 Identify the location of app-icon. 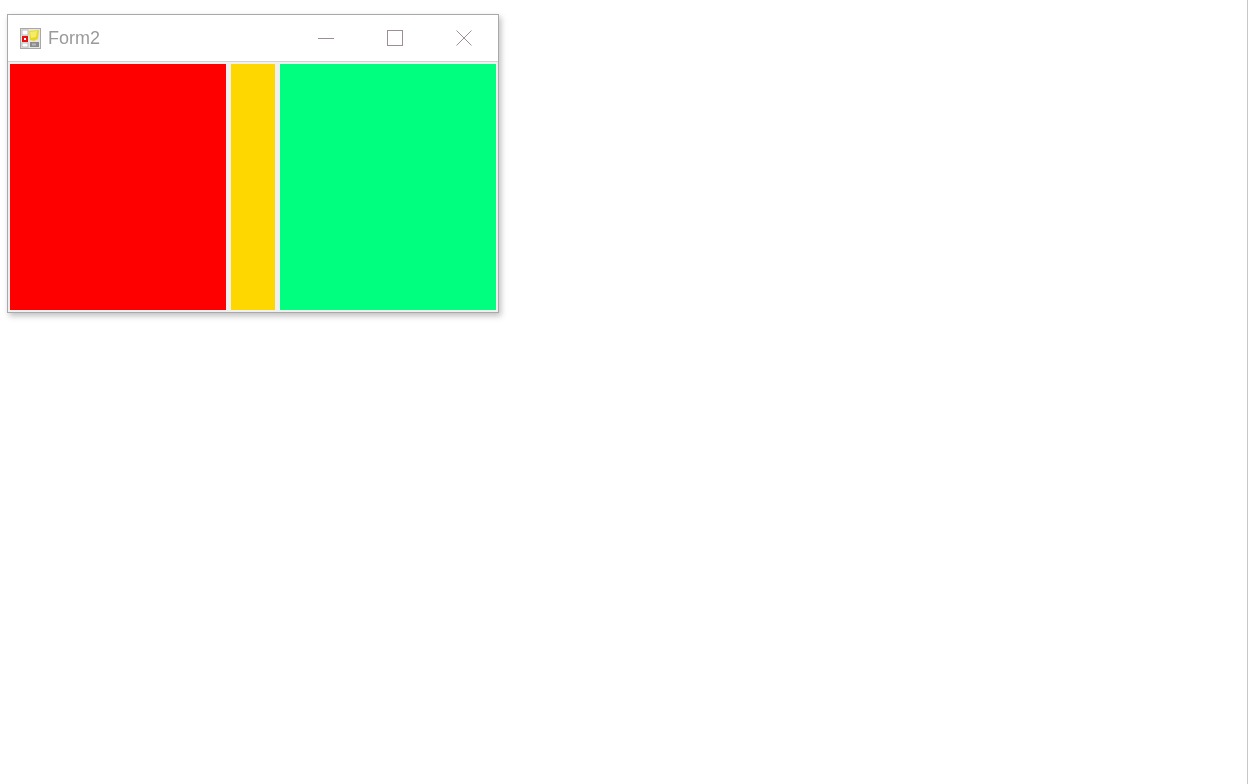
(30, 38).